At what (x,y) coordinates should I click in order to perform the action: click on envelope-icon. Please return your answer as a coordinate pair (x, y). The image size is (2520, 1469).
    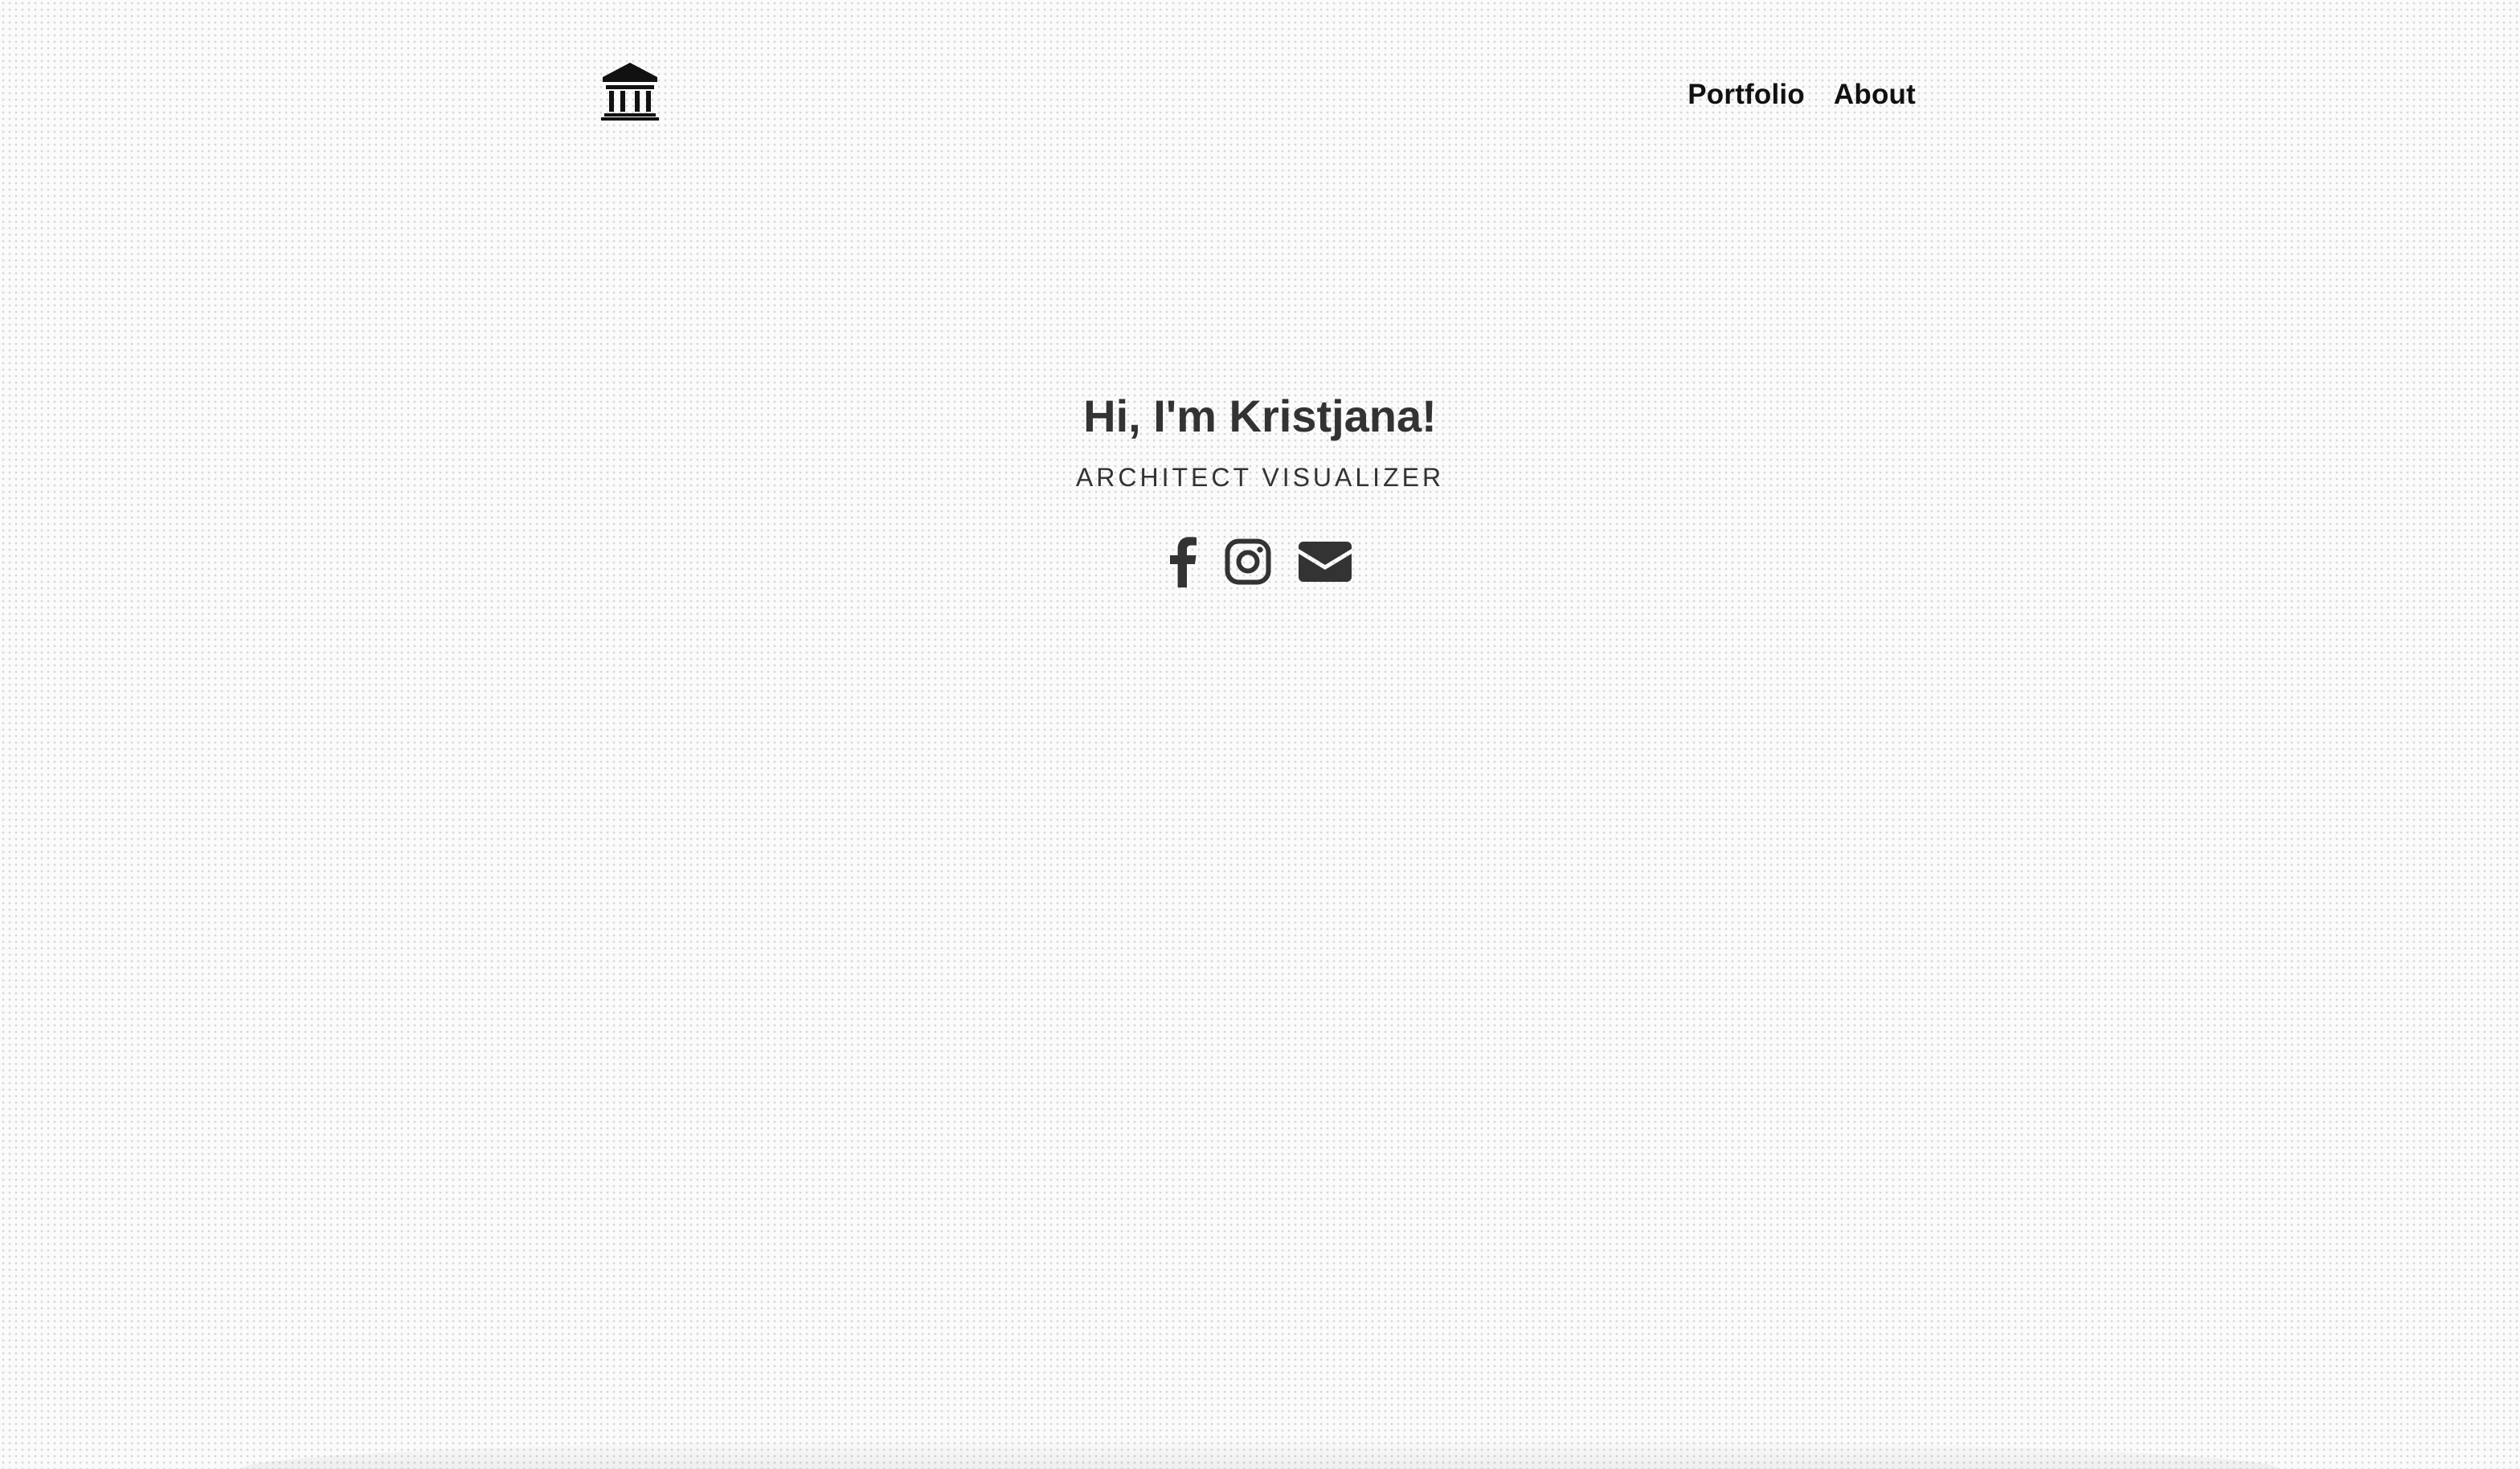
    Looking at the image, I should click on (1325, 562).